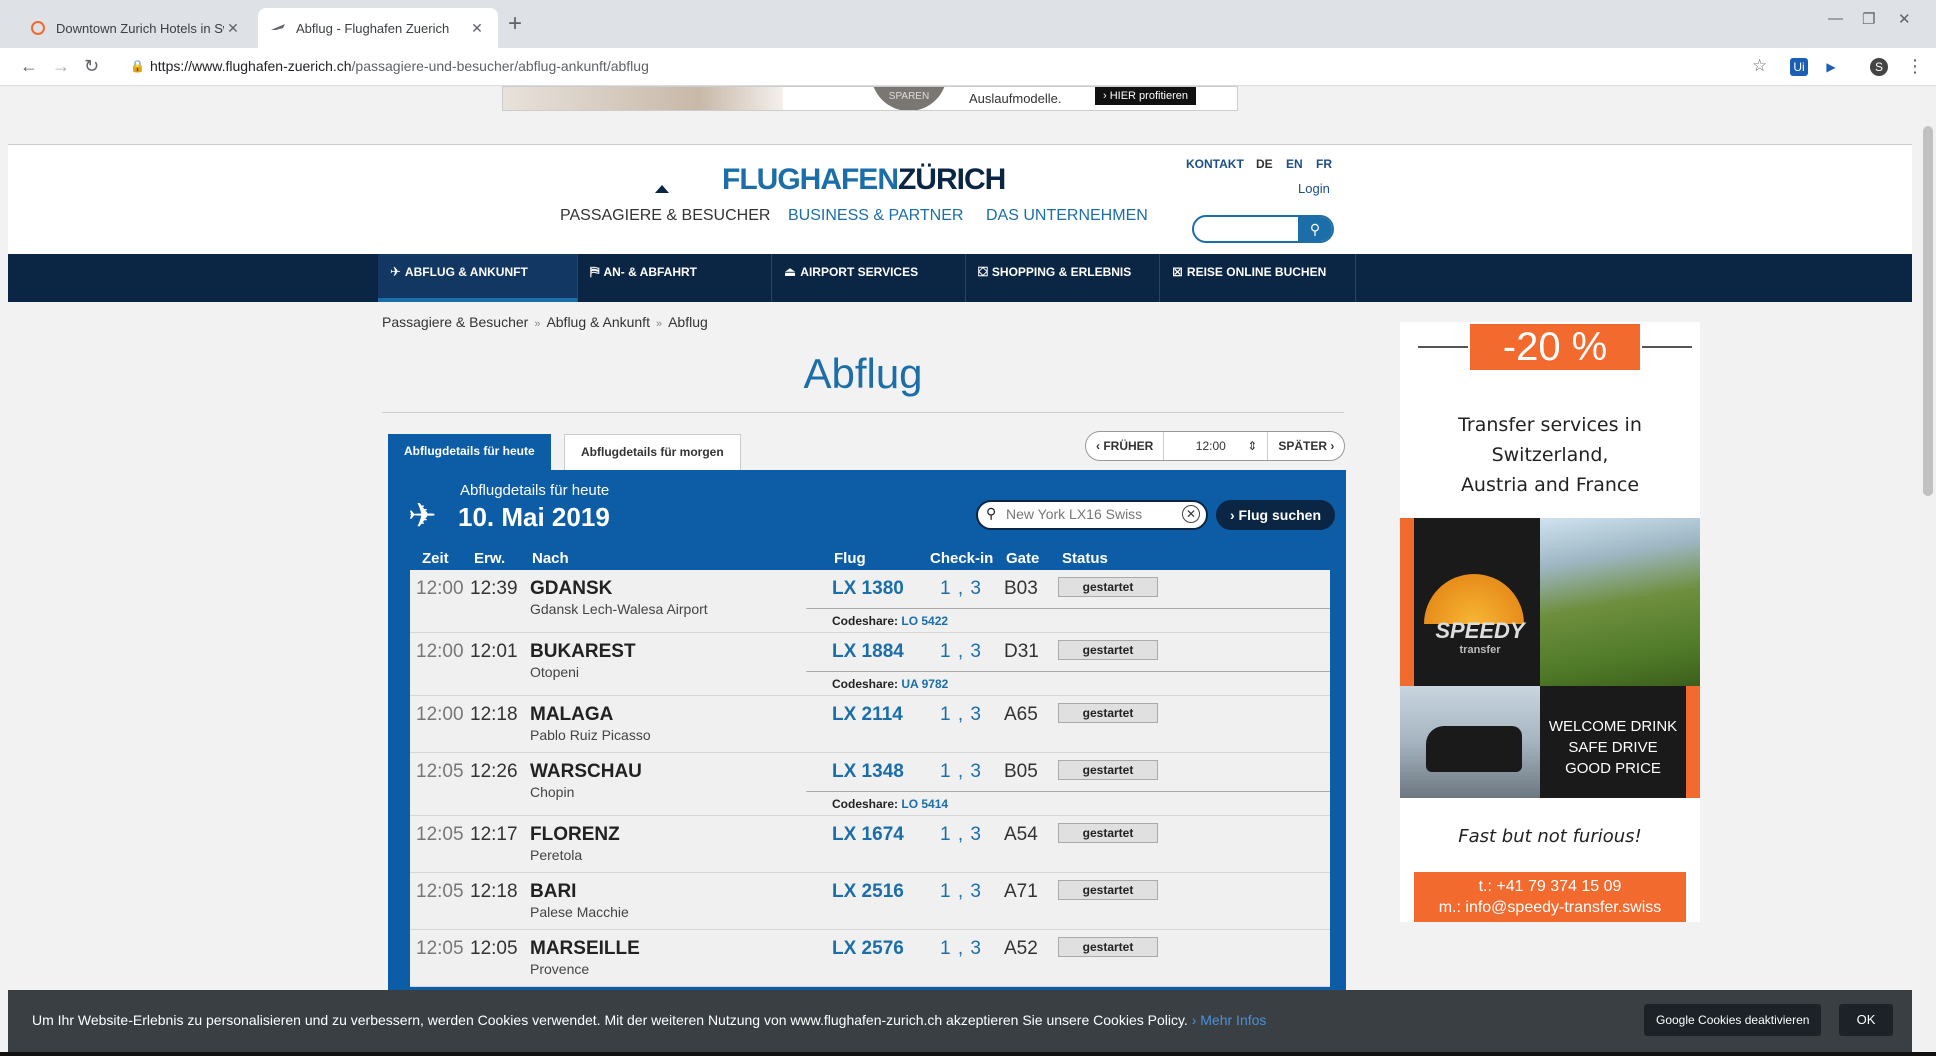  Describe the element at coordinates (1613, 768) in the screenshot. I see `ad-tagline: GOOD PRICE` at that location.